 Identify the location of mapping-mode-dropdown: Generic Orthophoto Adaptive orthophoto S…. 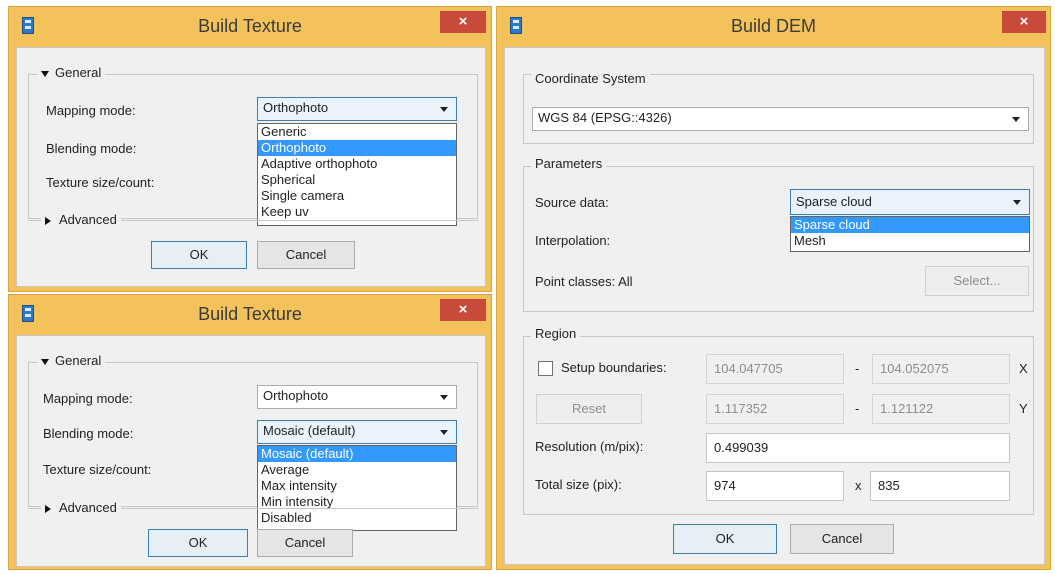
(357, 174).